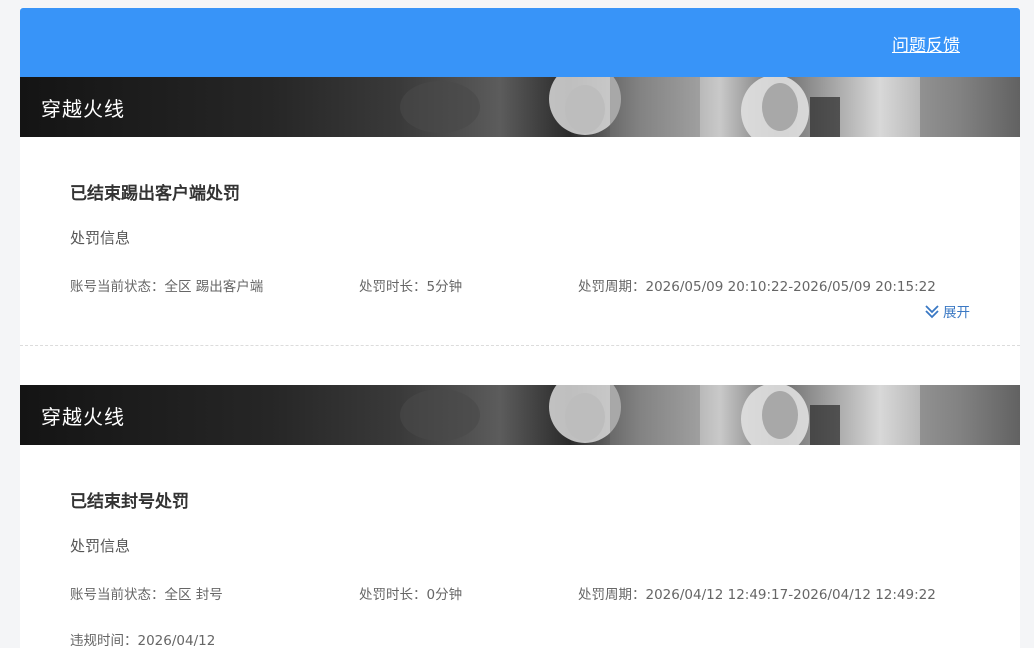  Describe the element at coordinates (411, 595) in the screenshot. I see `penalty-duration: 处罚时长：0分钟` at that location.